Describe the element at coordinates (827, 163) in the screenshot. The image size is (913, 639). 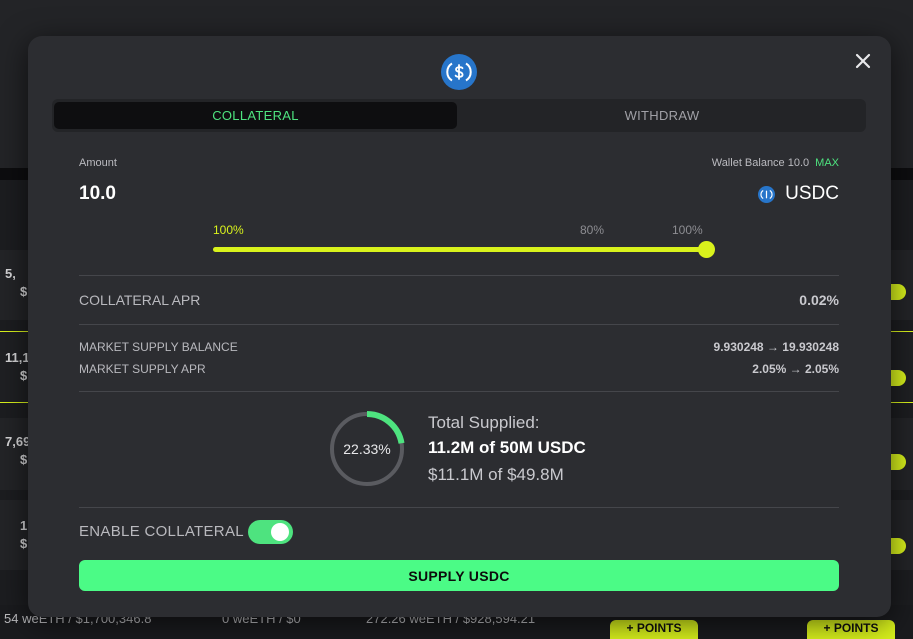
I see `max-button: MAX` at that location.